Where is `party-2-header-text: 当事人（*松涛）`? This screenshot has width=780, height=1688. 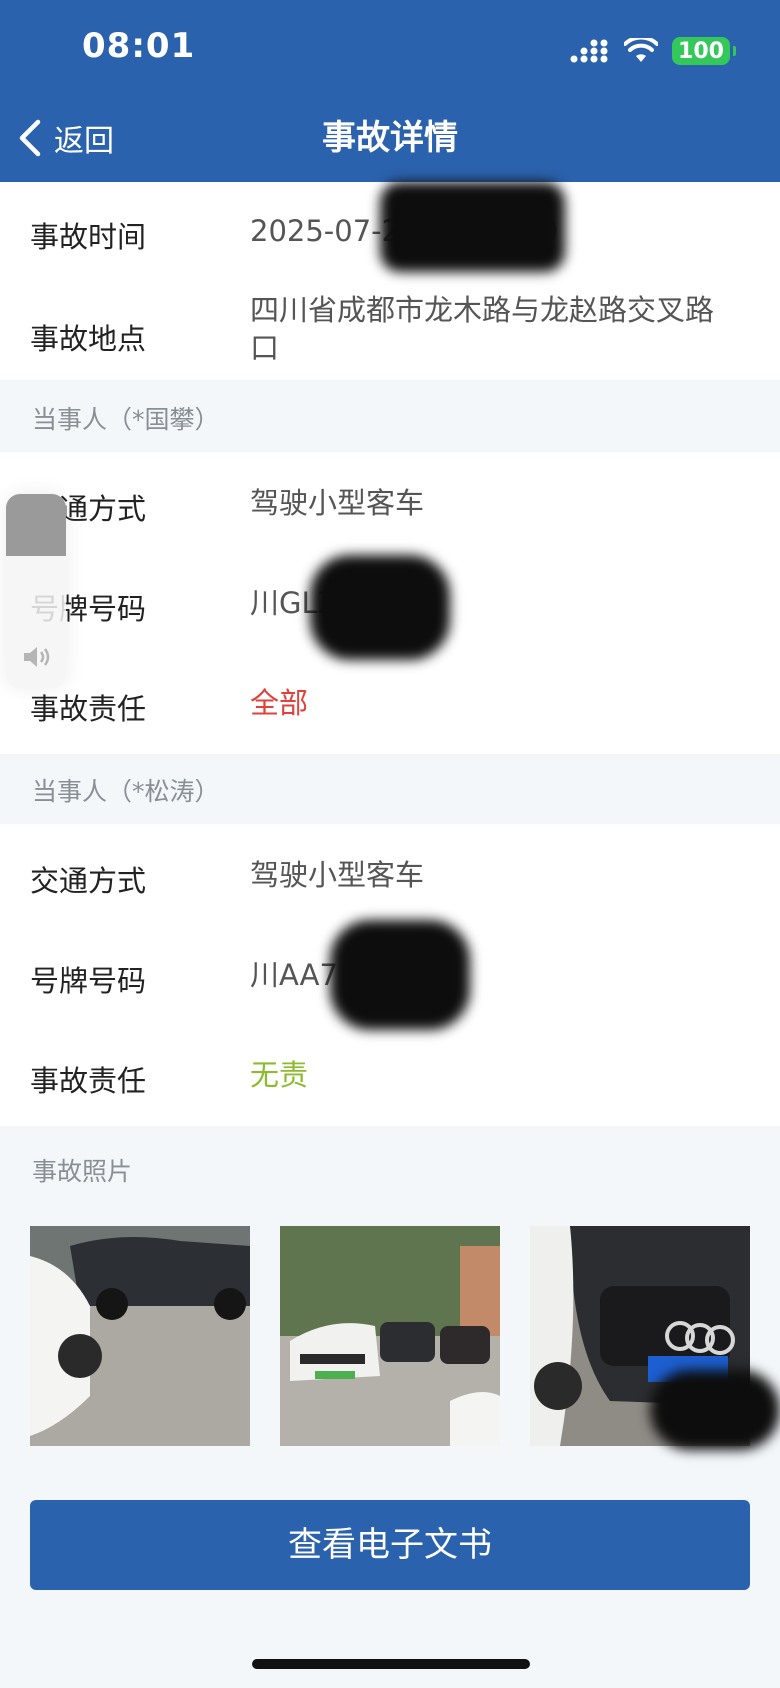
party-2-header-text: 当事人（*松涛） is located at coordinates (126, 791).